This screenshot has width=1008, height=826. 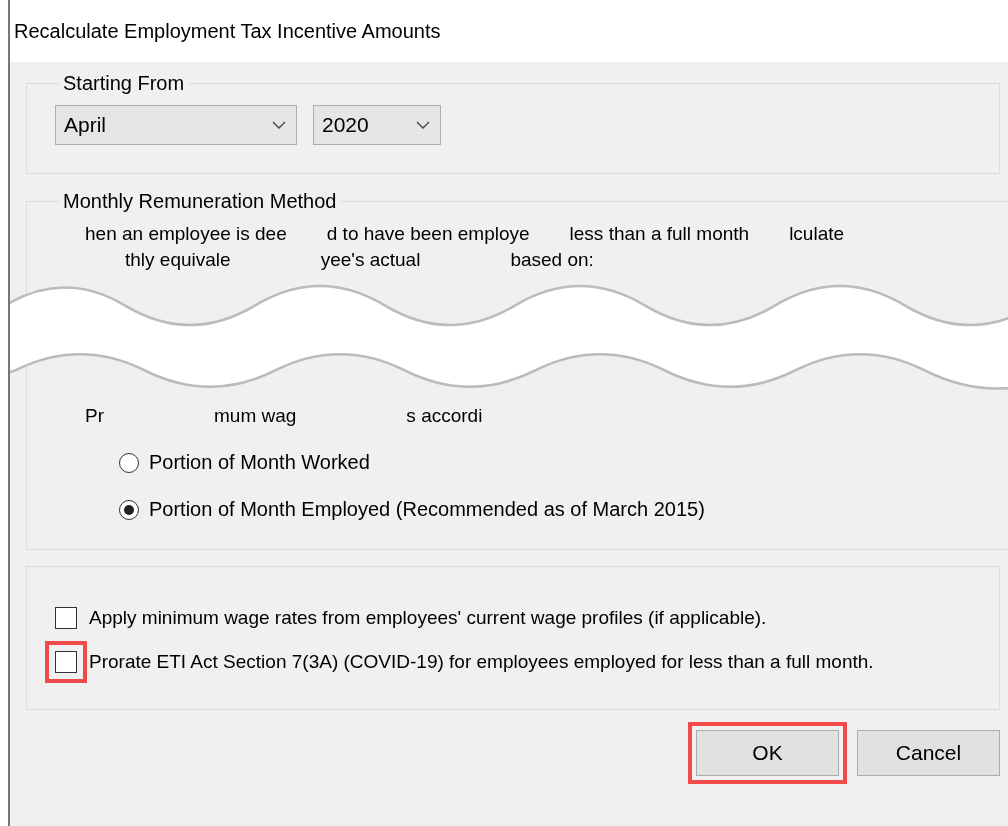 What do you see at coordinates (186, 234) in the screenshot?
I see `text-fragment: hen an employee is dee` at bounding box center [186, 234].